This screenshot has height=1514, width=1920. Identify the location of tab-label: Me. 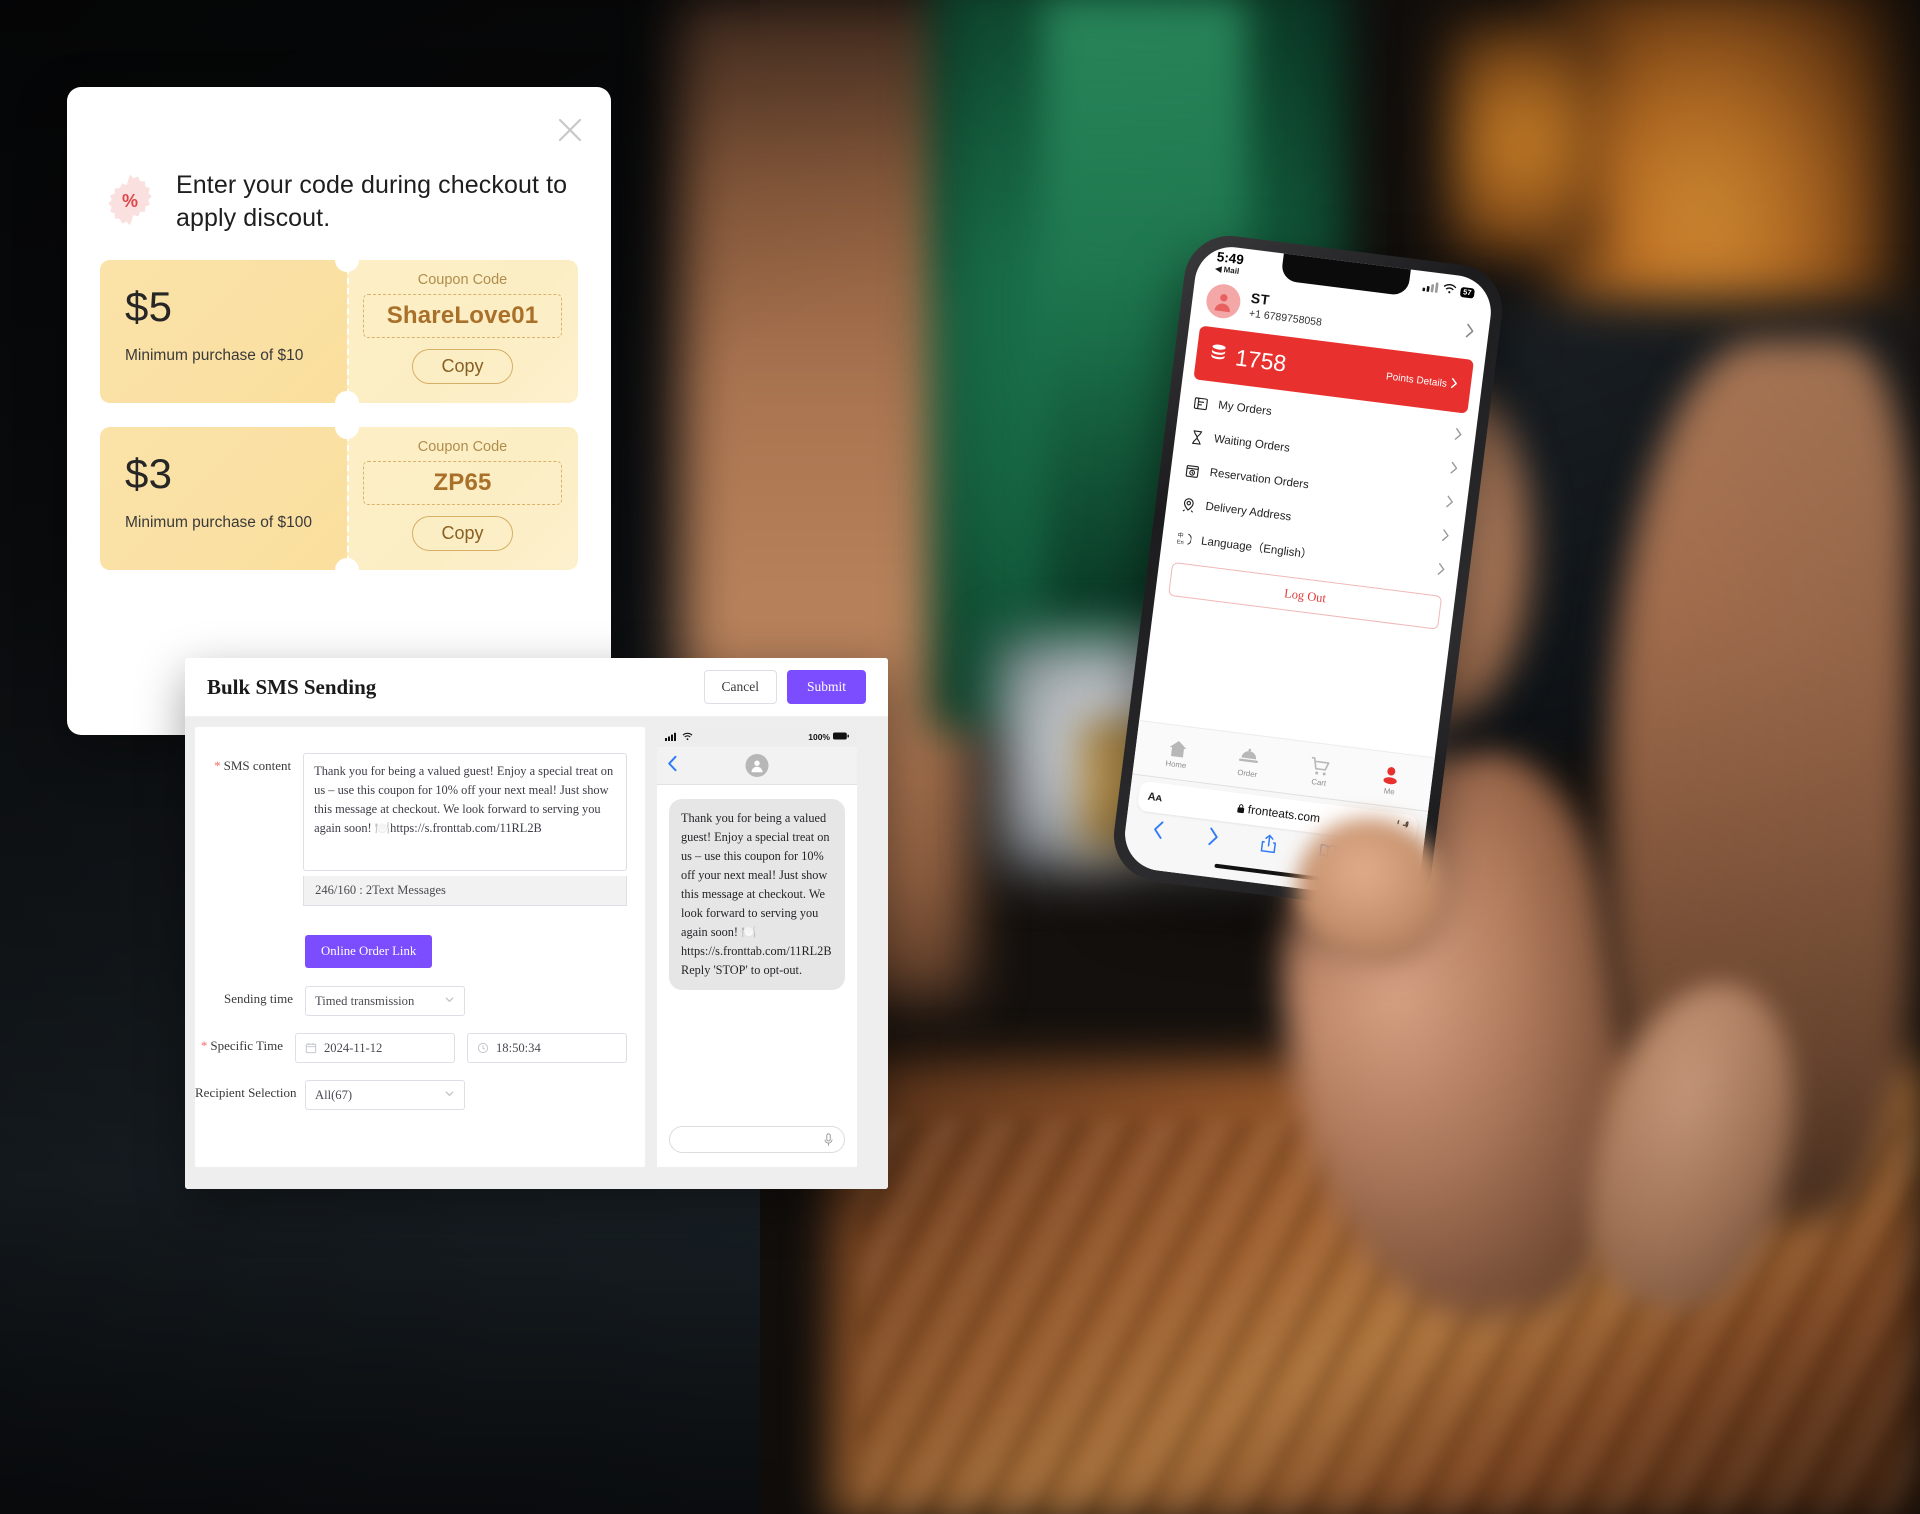
(1389, 791).